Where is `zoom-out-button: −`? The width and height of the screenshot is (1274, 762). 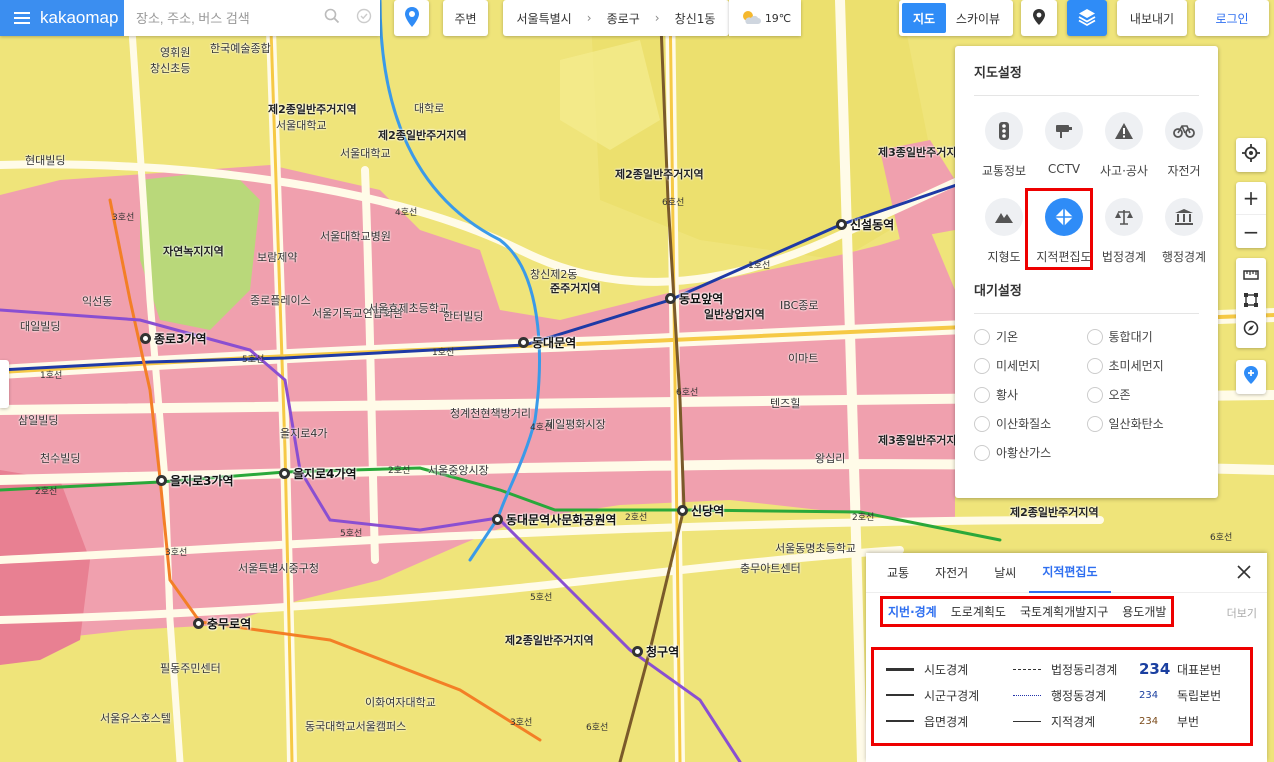
zoom-out-button: − is located at coordinates (1251, 231).